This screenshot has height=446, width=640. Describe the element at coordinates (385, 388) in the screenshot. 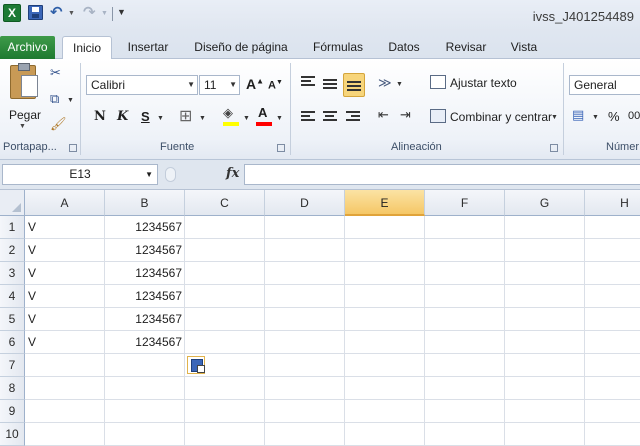

I see `cell-e8` at that location.